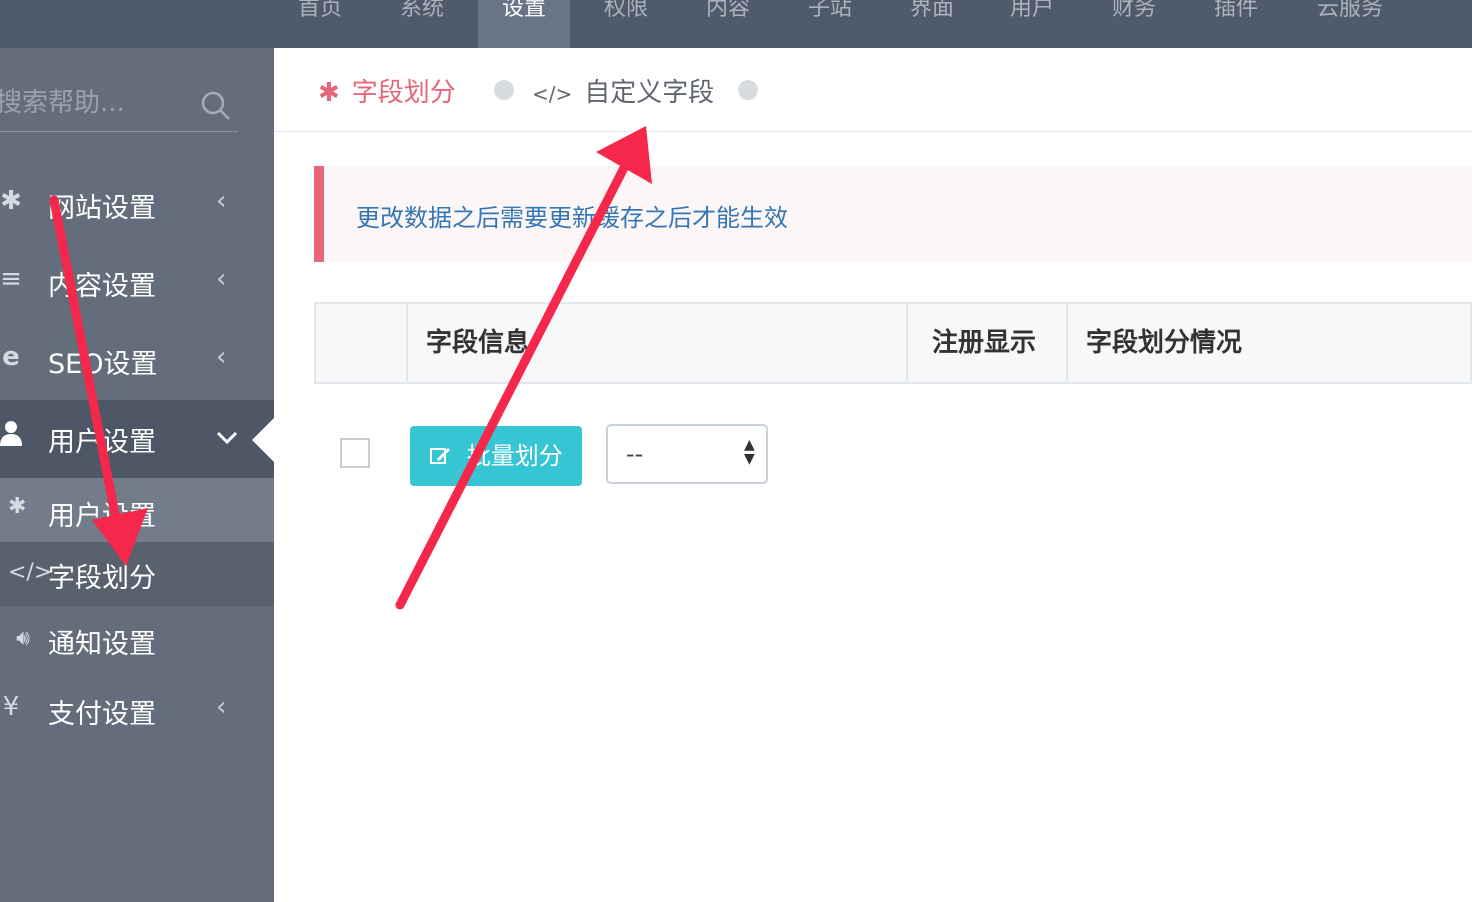 This screenshot has width=1472, height=902. Describe the element at coordinates (102, 516) in the screenshot. I see `submenu-item-label: 用户设置` at that location.